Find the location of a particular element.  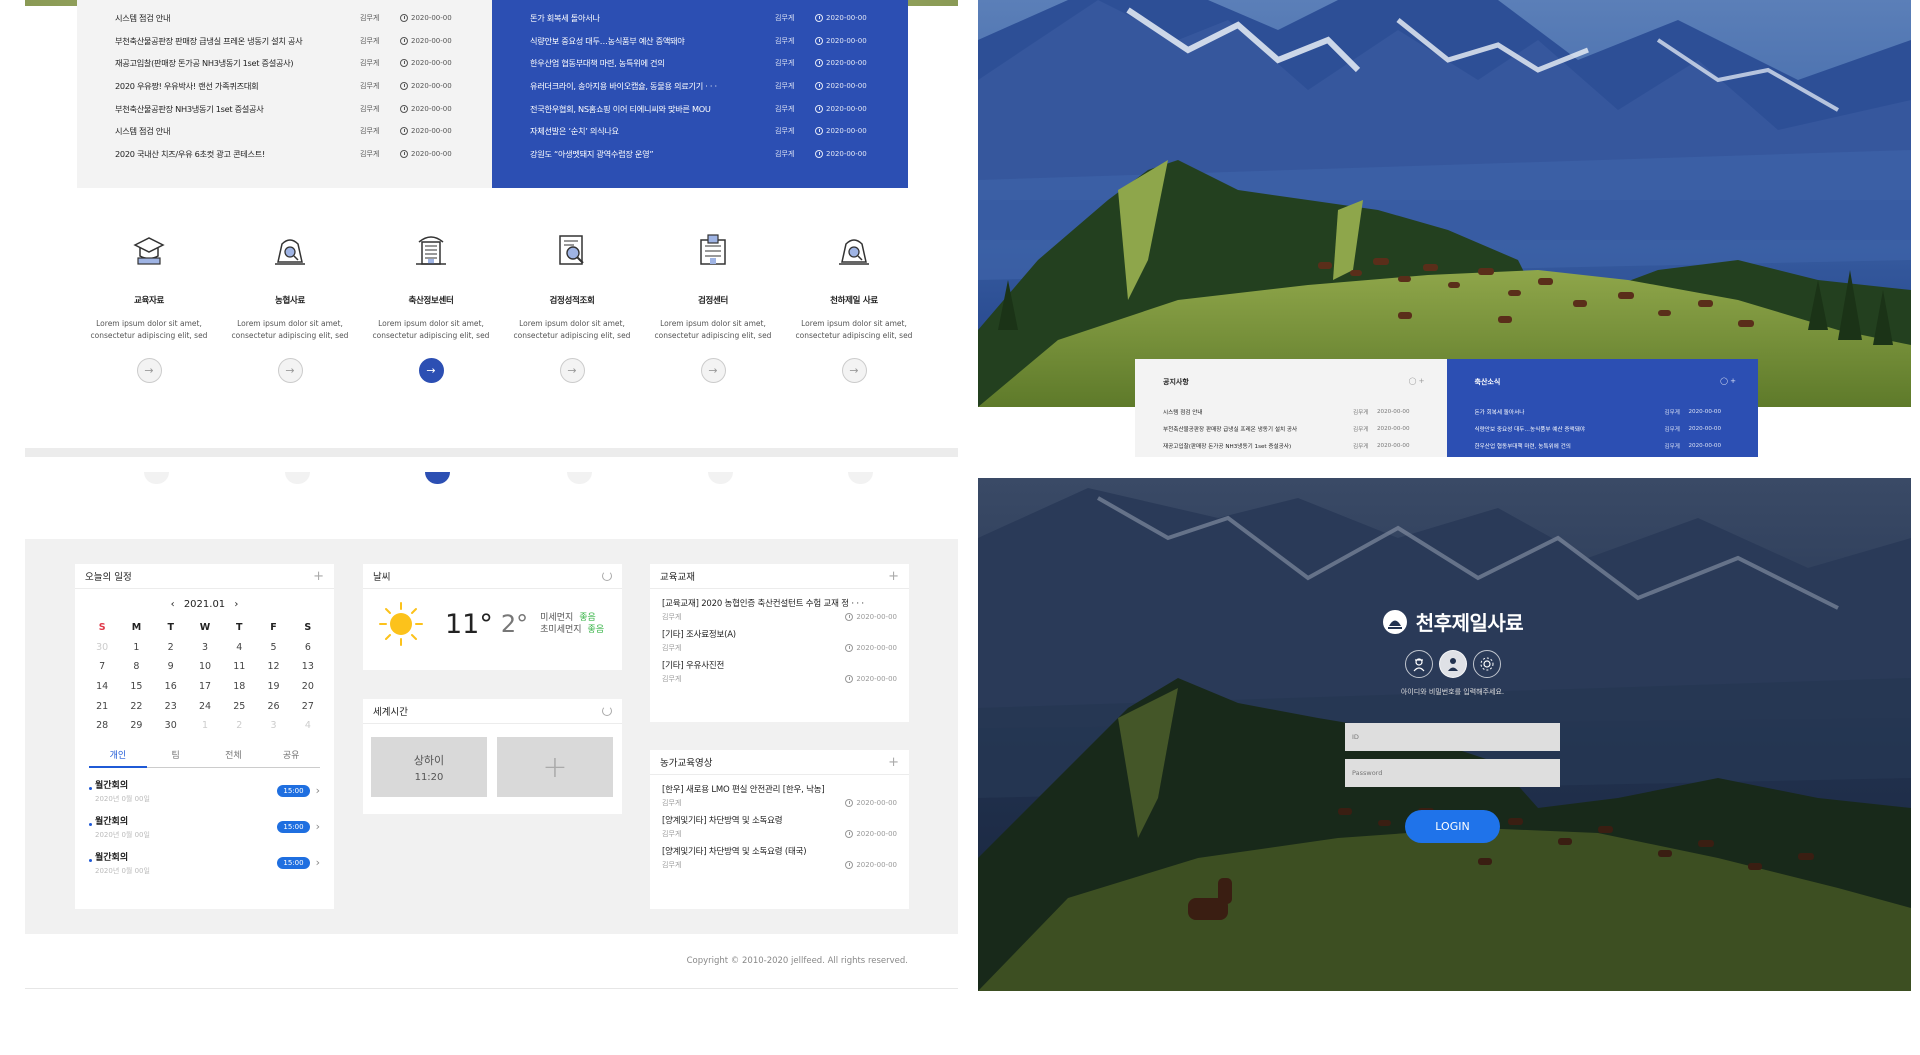

news-title: 전국한우협회, NS홈쇼핑 이어 티에니씨와 맞바른 MOU is located at coordinates (652, 109).